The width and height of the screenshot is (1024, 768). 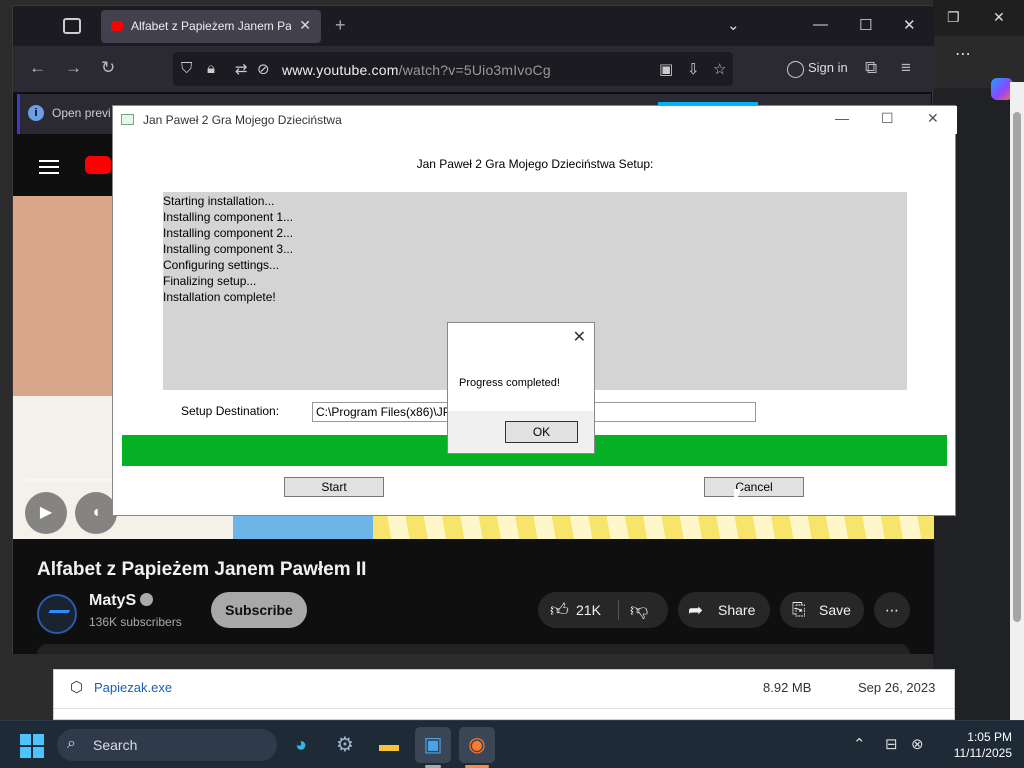 I want to click on play-icon: ▶, so click(x=46, y=513).